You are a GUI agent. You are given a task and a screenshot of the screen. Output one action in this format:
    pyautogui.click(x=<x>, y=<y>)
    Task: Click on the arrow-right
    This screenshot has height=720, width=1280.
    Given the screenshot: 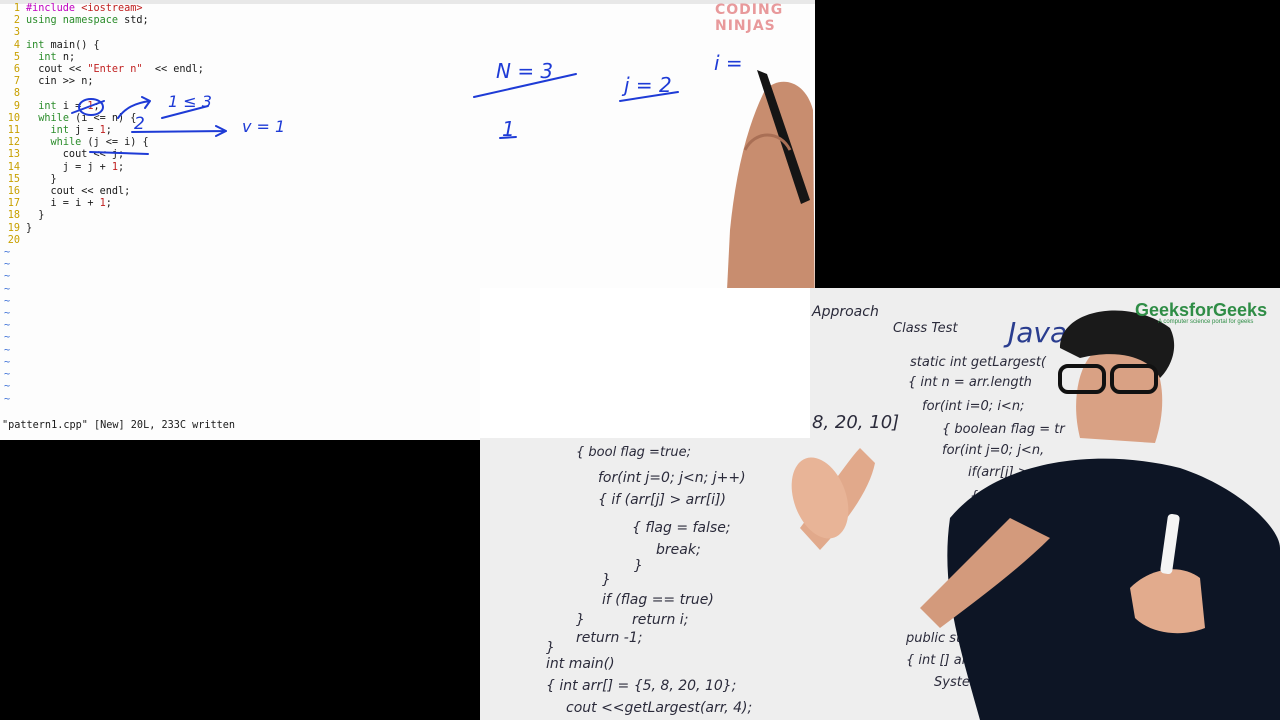 What is the action you would take?
    pyautogui.click(x=179, y=131)
    